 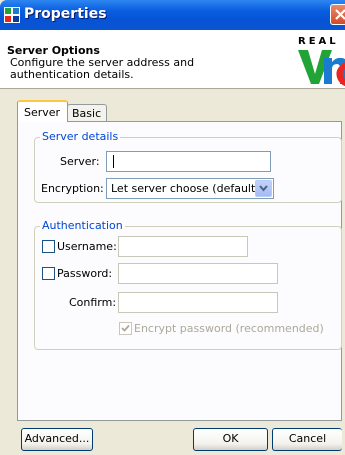 I want to click on server-details-legend: Server details, so click(x=80, y=136).